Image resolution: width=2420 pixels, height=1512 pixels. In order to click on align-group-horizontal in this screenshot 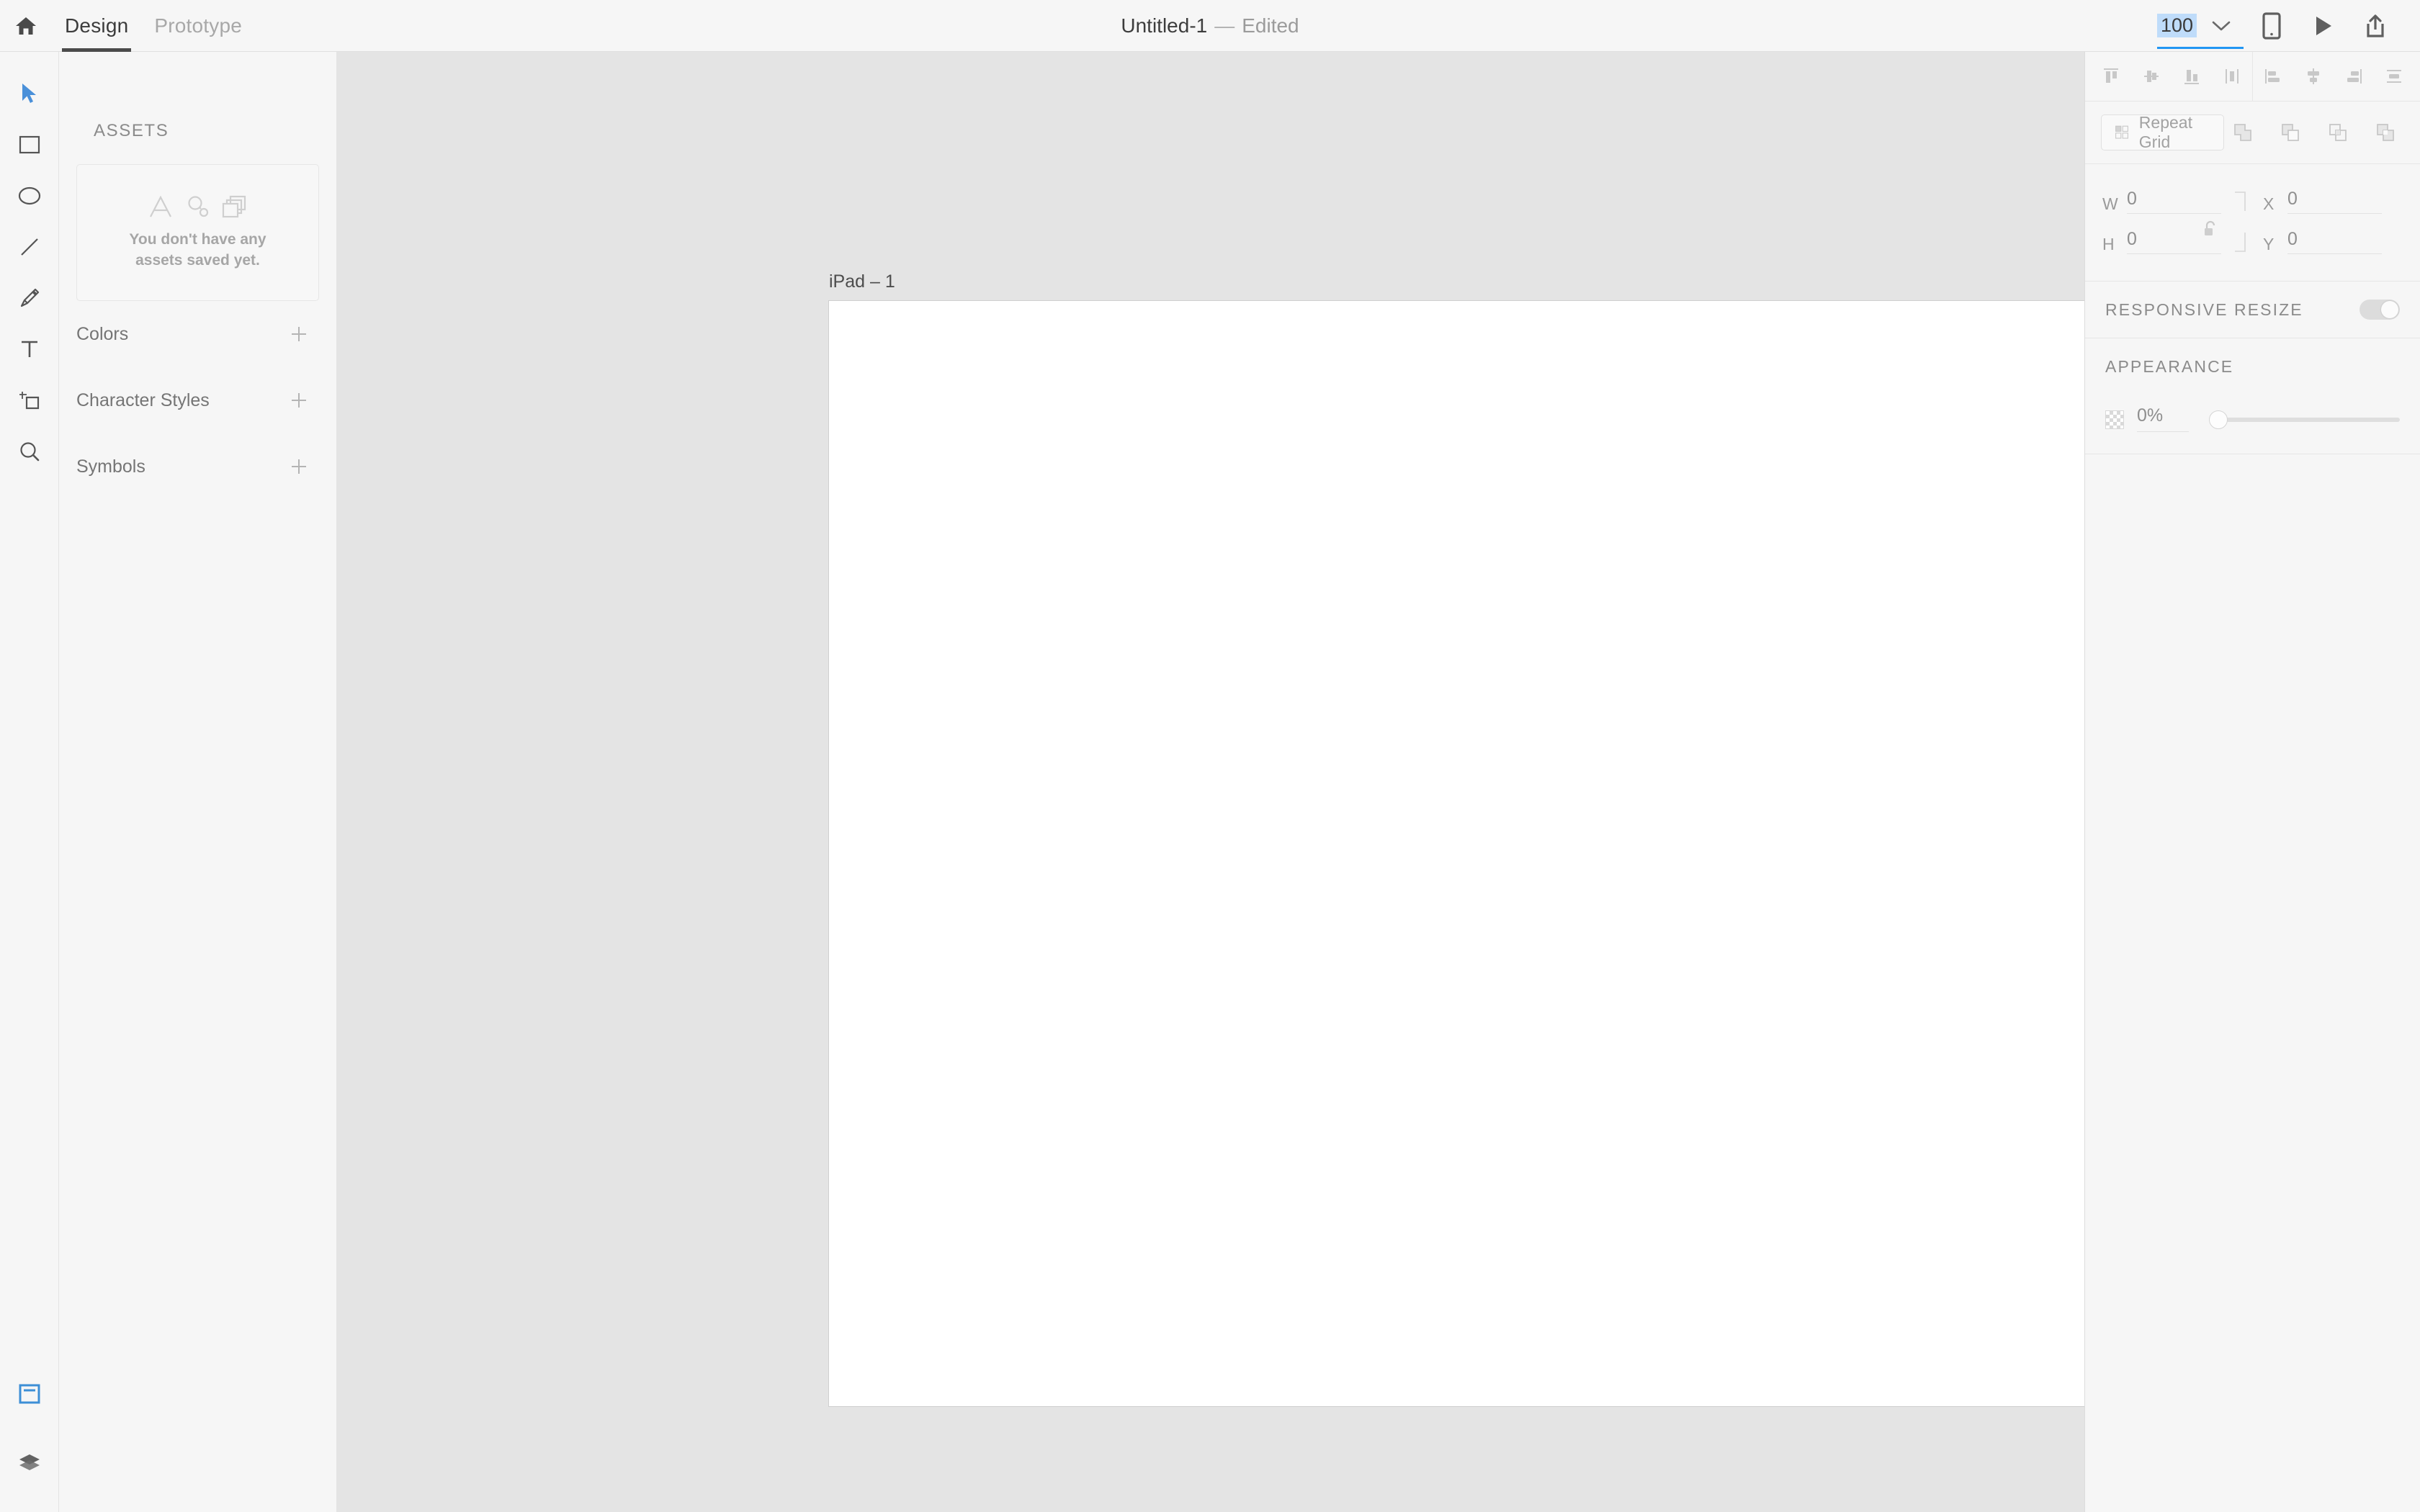, I will do `click(2333, 76)`.